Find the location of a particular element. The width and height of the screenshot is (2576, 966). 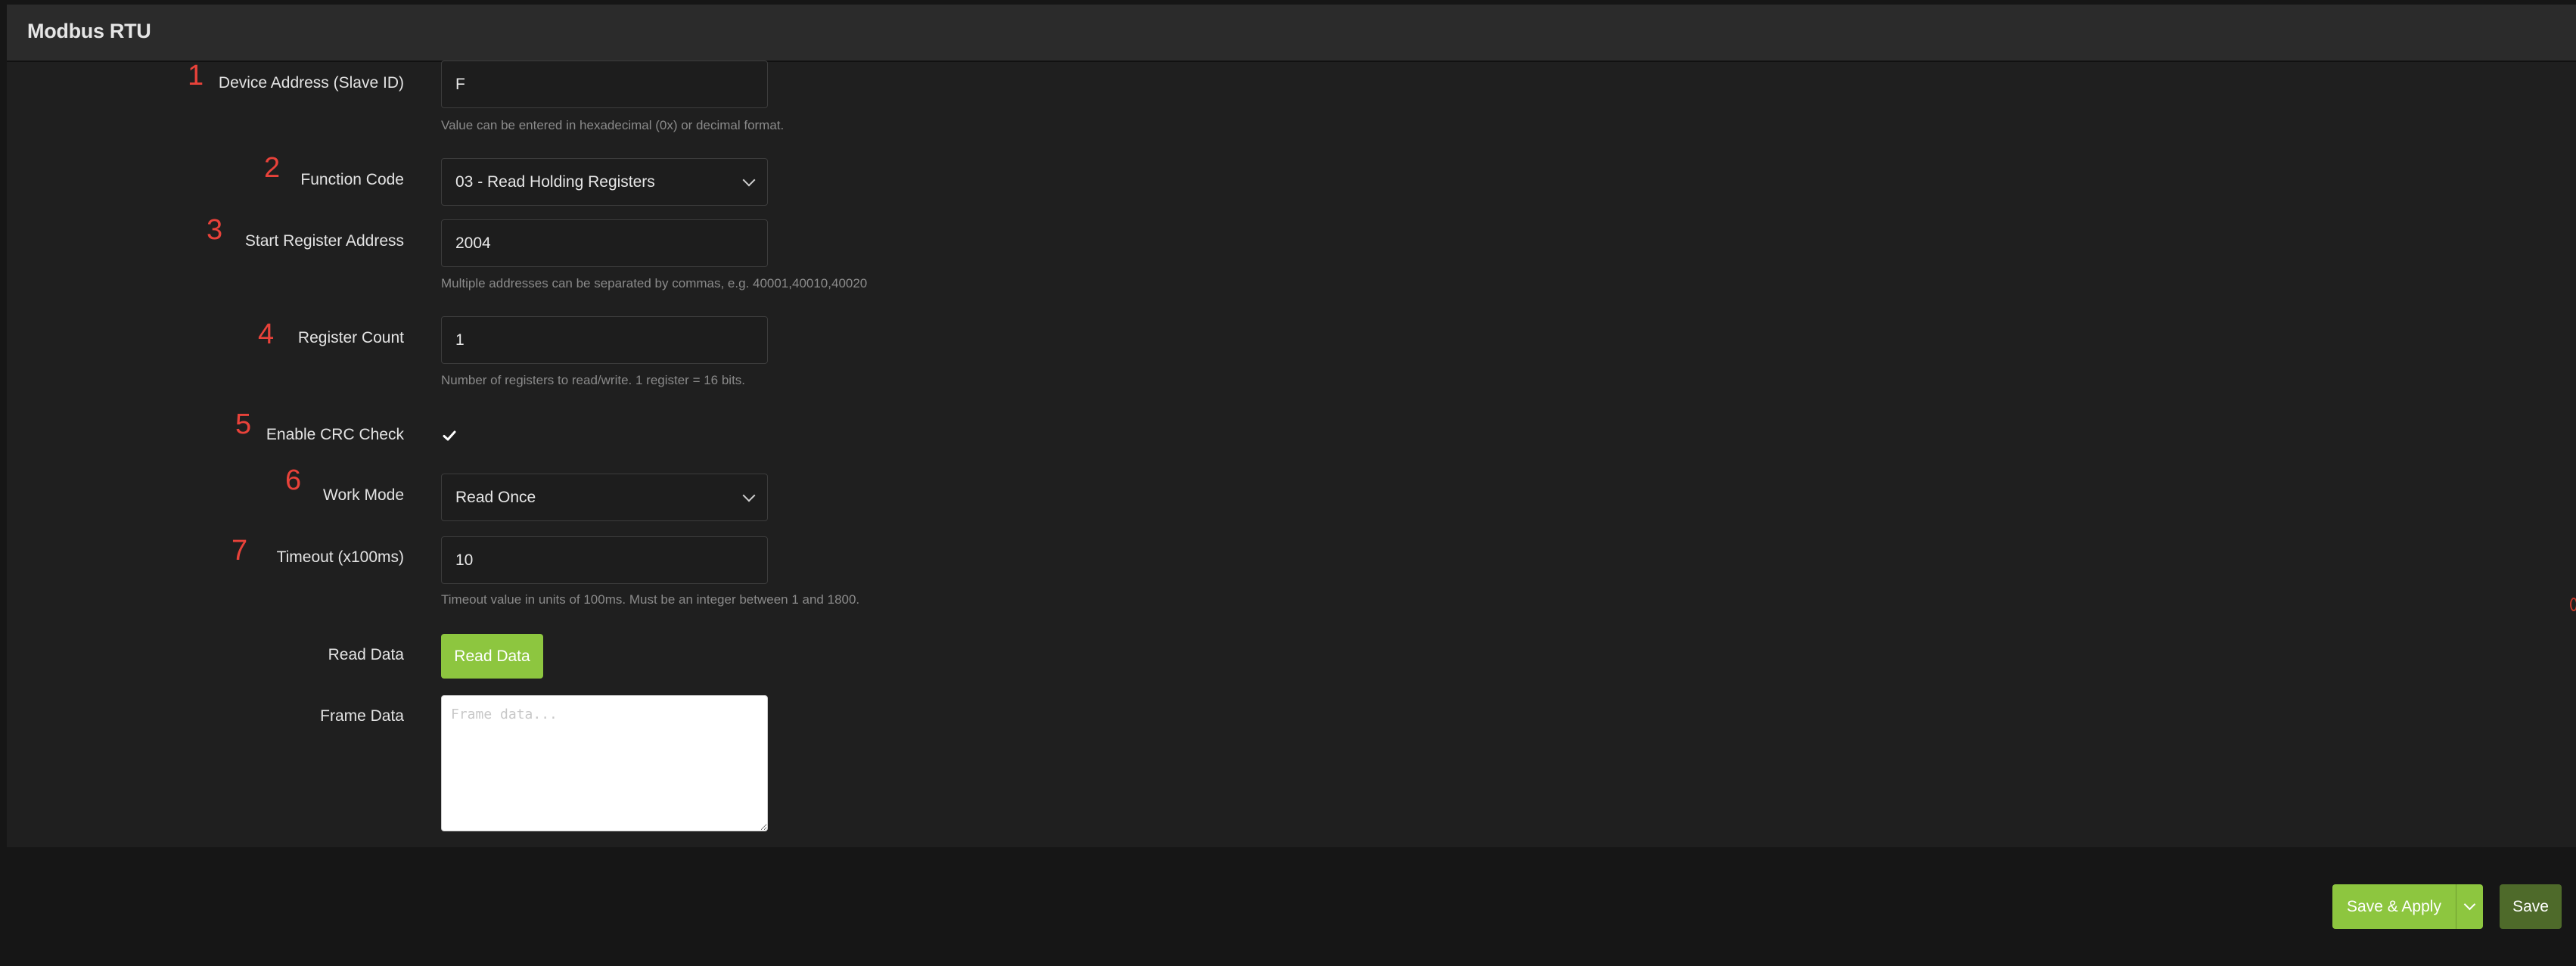

work-mode-label: Work Mode is located at coordinates (363, 495).